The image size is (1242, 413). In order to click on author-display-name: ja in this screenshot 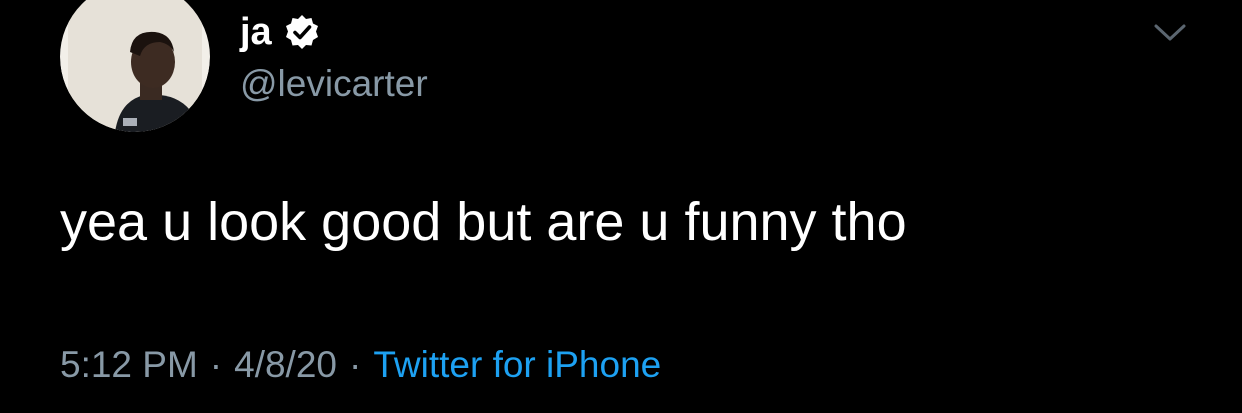, I will do `click(256, 32)`.